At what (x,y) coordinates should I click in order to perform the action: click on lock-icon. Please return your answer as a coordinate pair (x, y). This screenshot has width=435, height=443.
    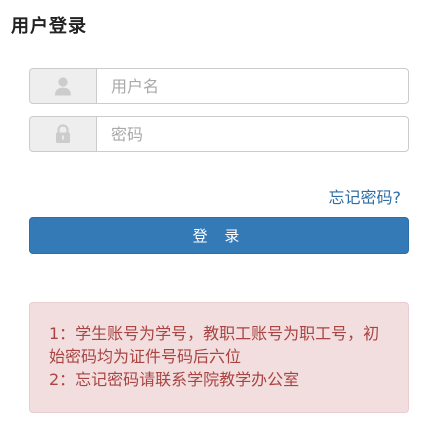
    Looking at the image, I should click on (63, 133).